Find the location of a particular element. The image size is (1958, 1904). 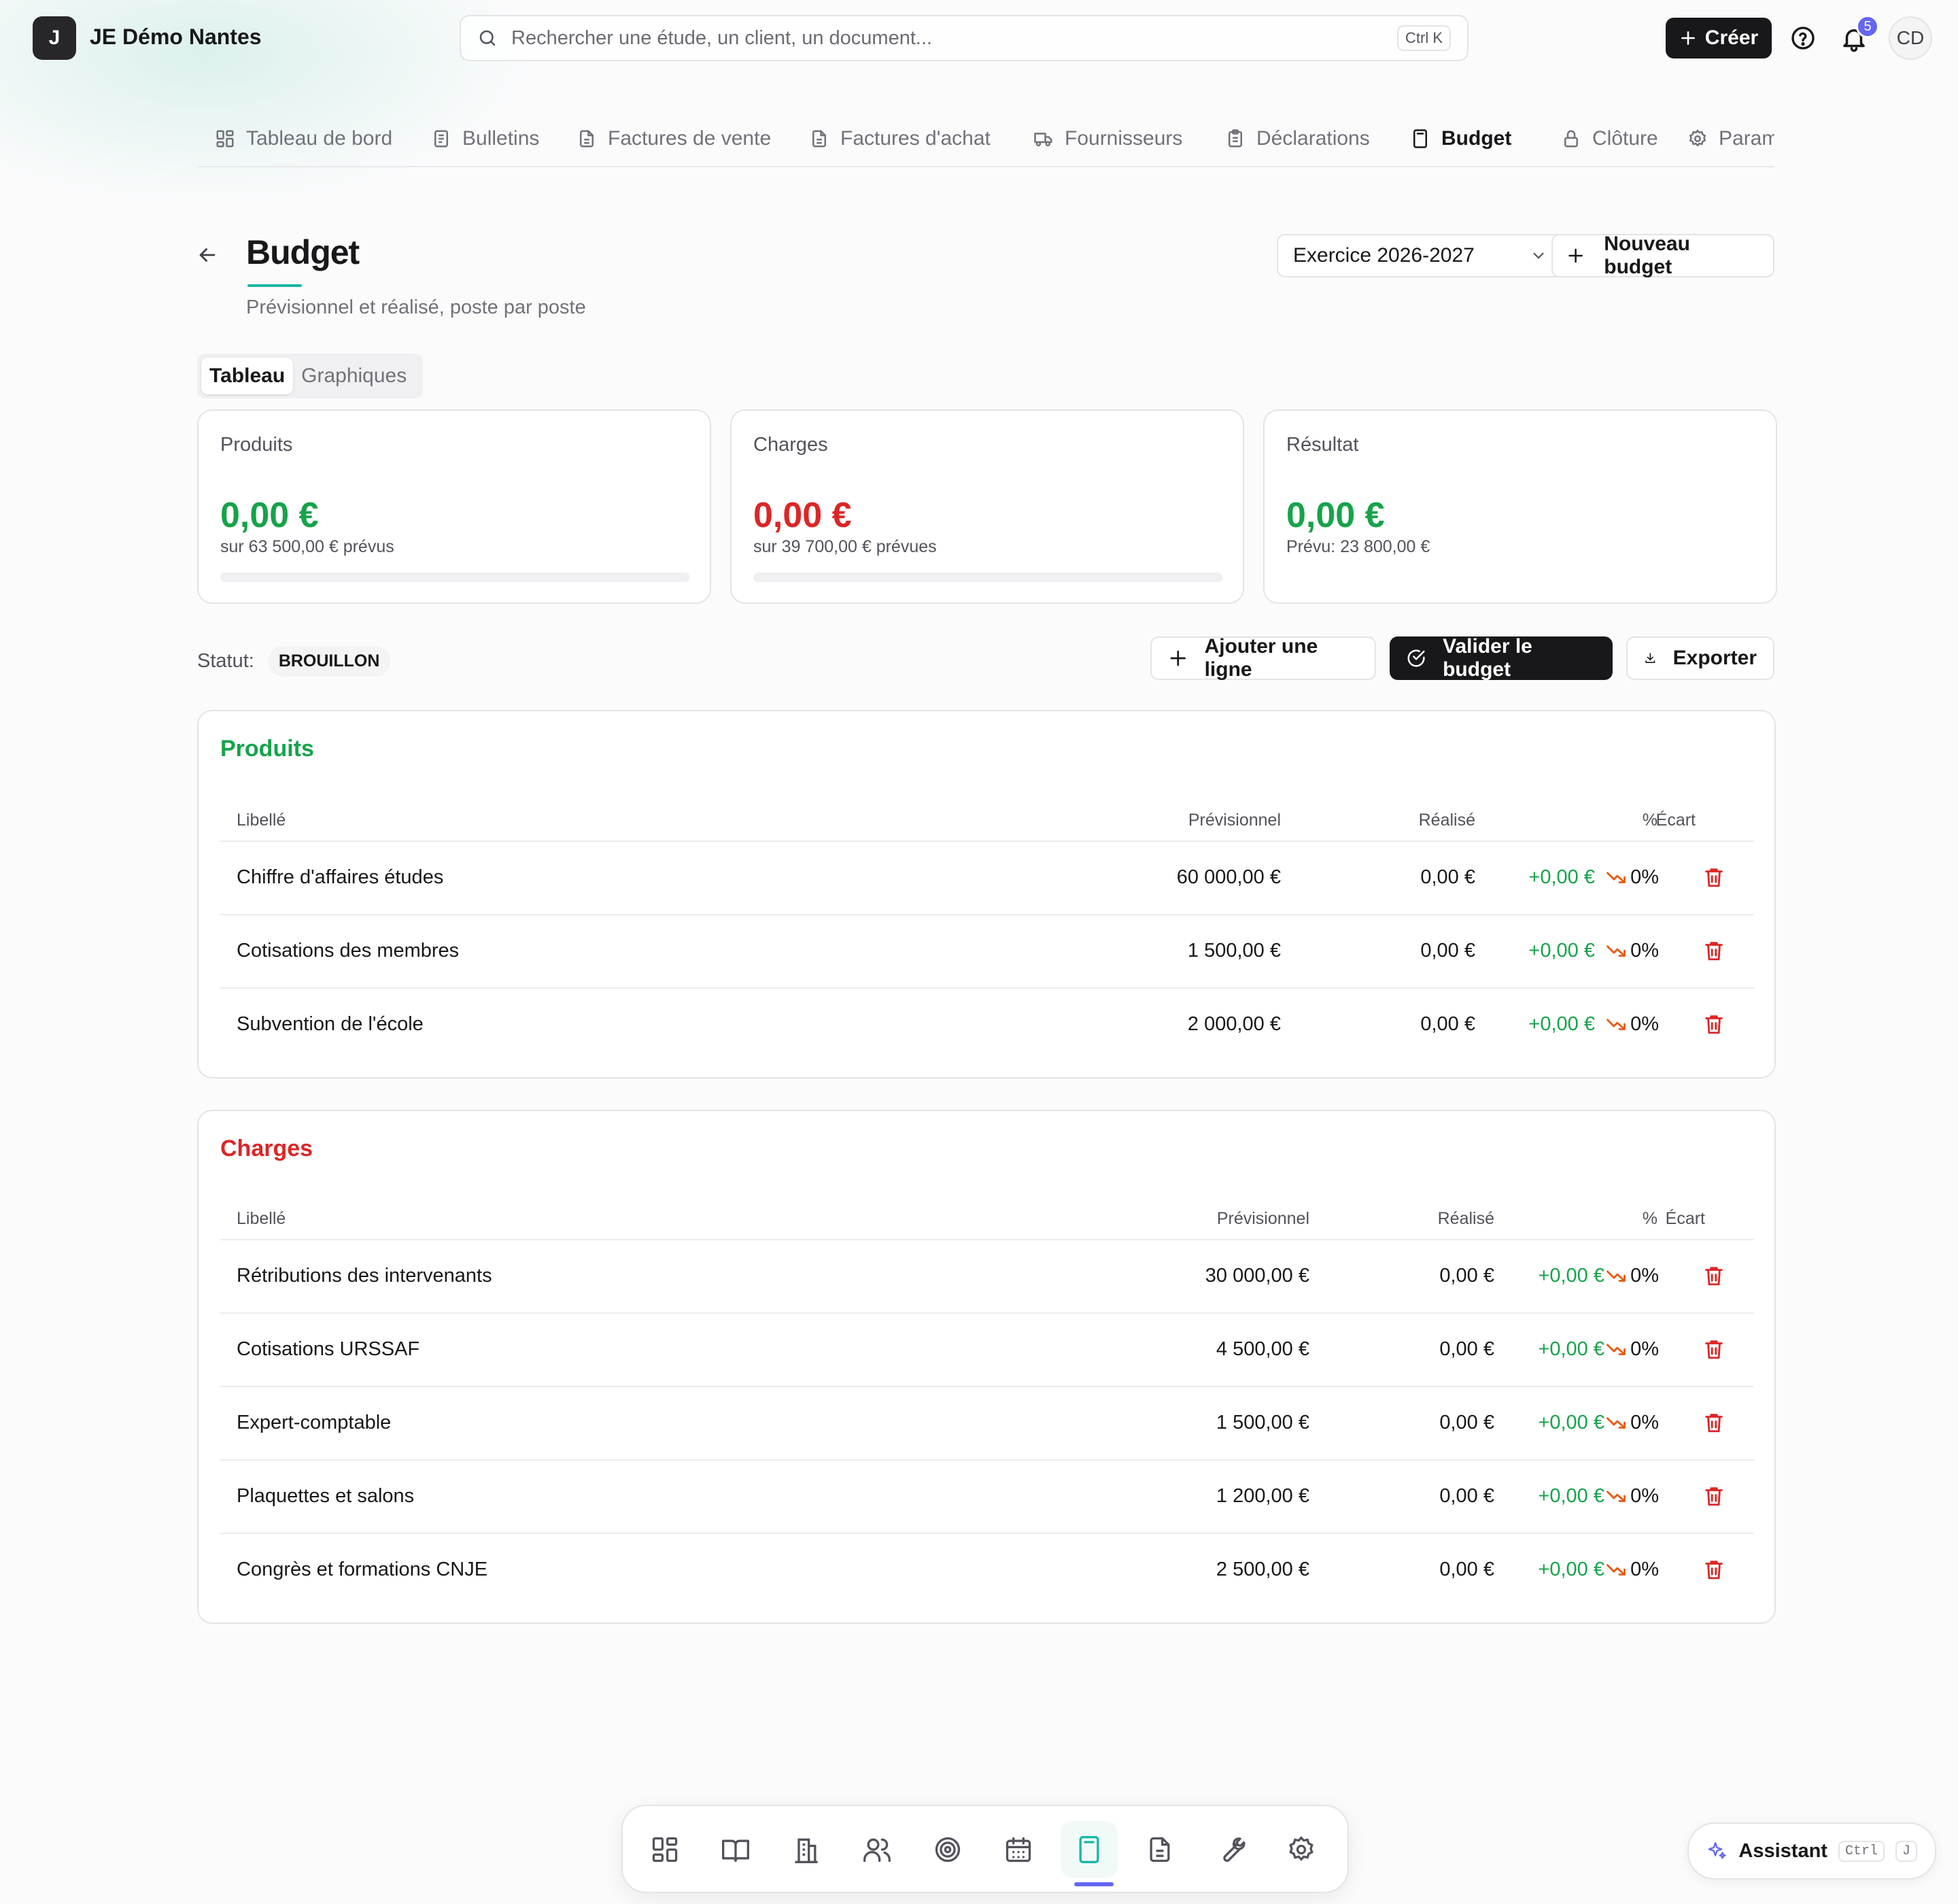

exercise-value: Exercice 2026-2027 is located at coordinates (1384, 256).